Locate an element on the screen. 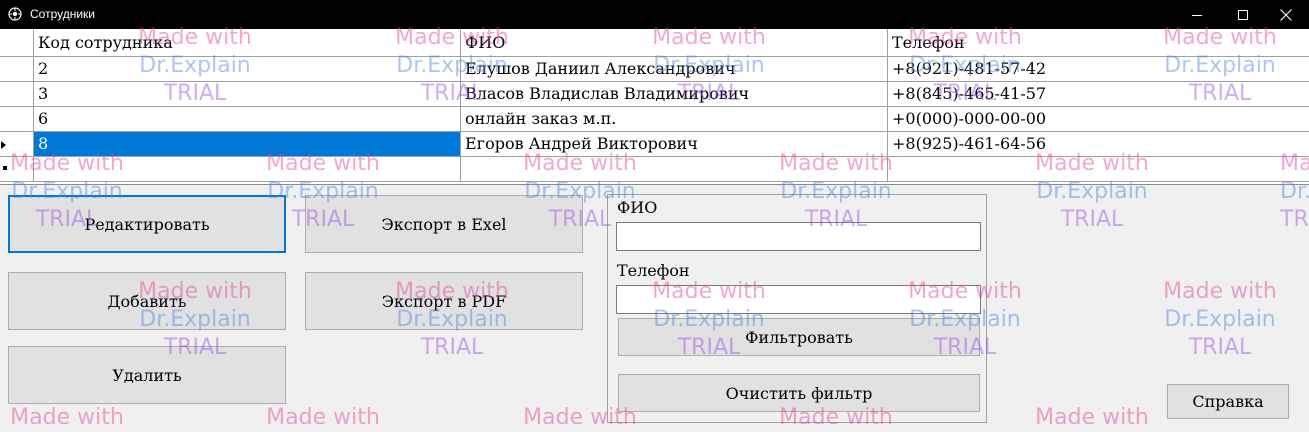 This screenshot has width=1309, height=432. cell-code: 2 is located at coordinates (247, 69).